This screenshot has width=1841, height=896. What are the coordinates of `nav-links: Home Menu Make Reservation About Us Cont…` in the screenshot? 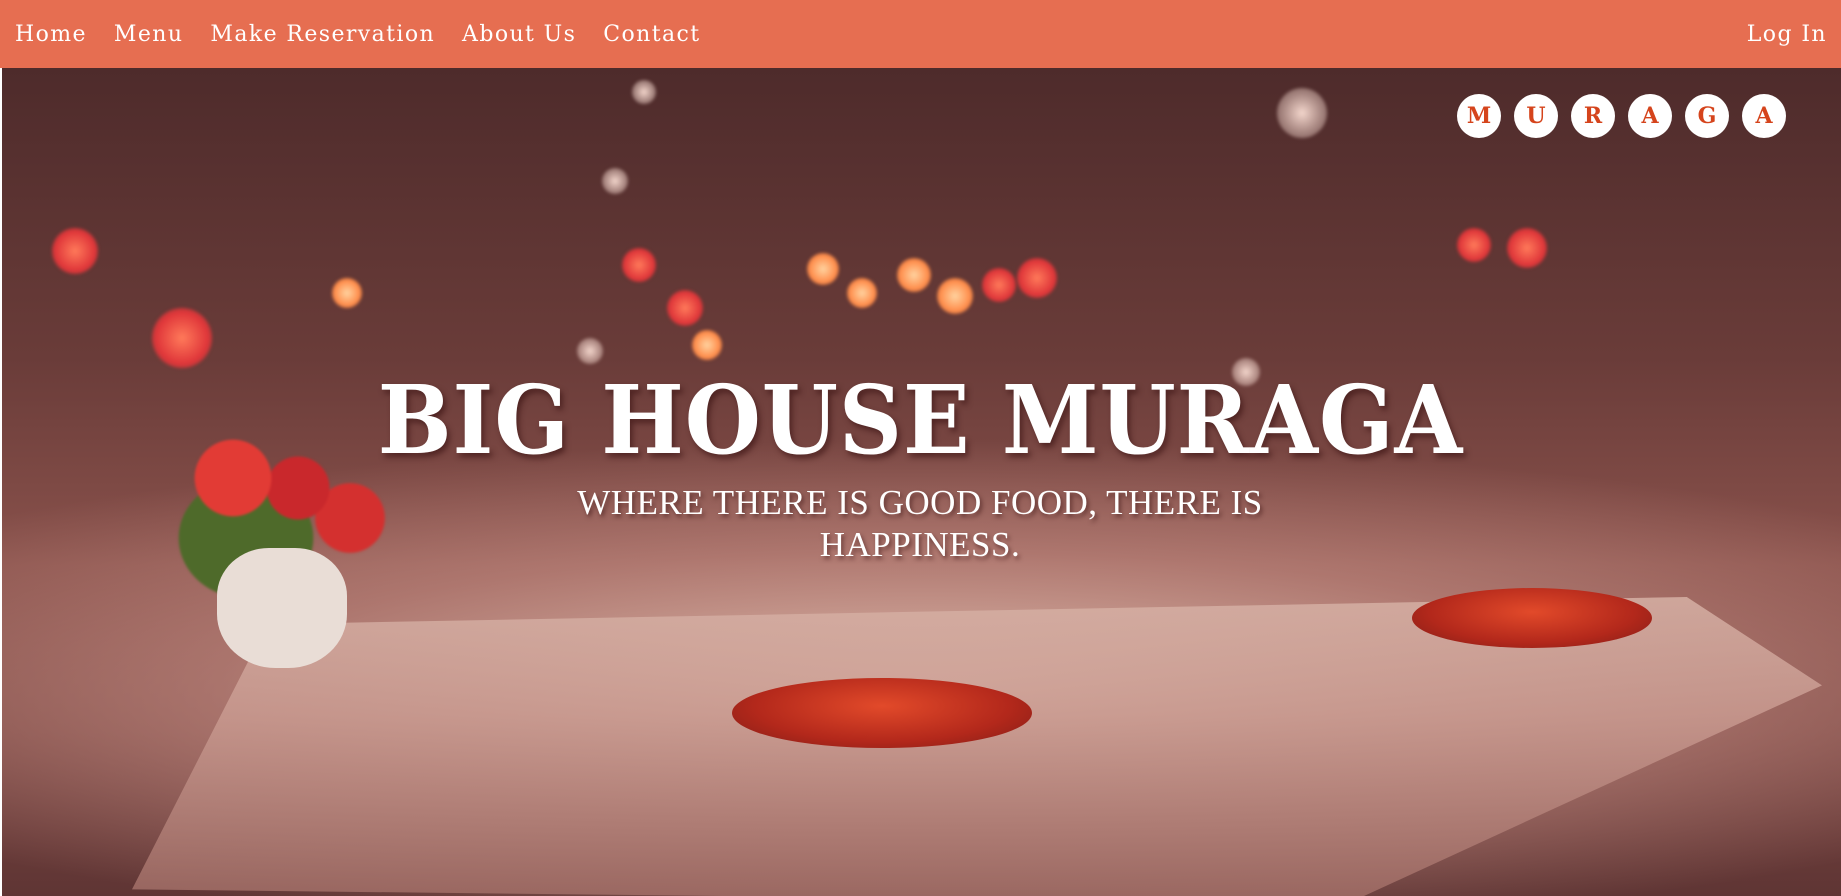 It's located at (357, 34).